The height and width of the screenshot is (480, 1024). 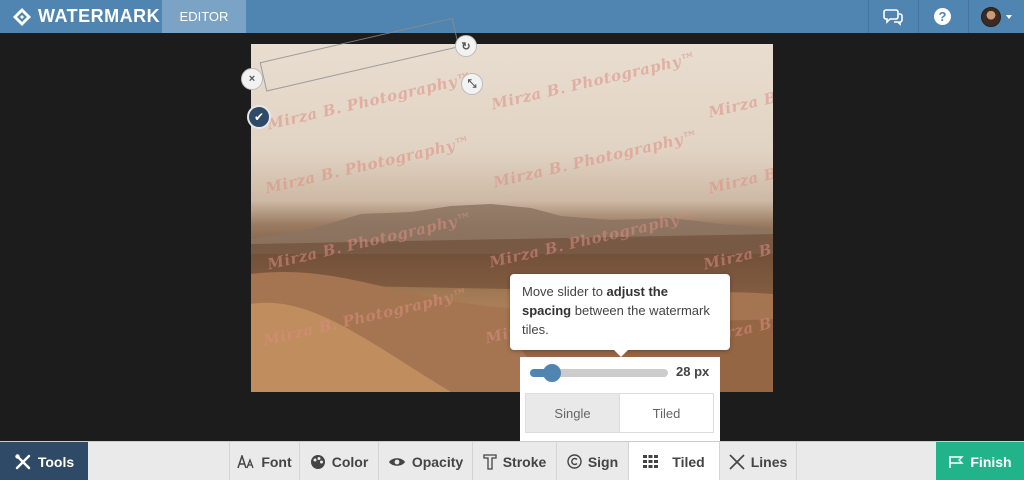 What do you see at coordinates (23, 461) in the screenshot?
I see `tools-icon` at bounding box center [23, 461].